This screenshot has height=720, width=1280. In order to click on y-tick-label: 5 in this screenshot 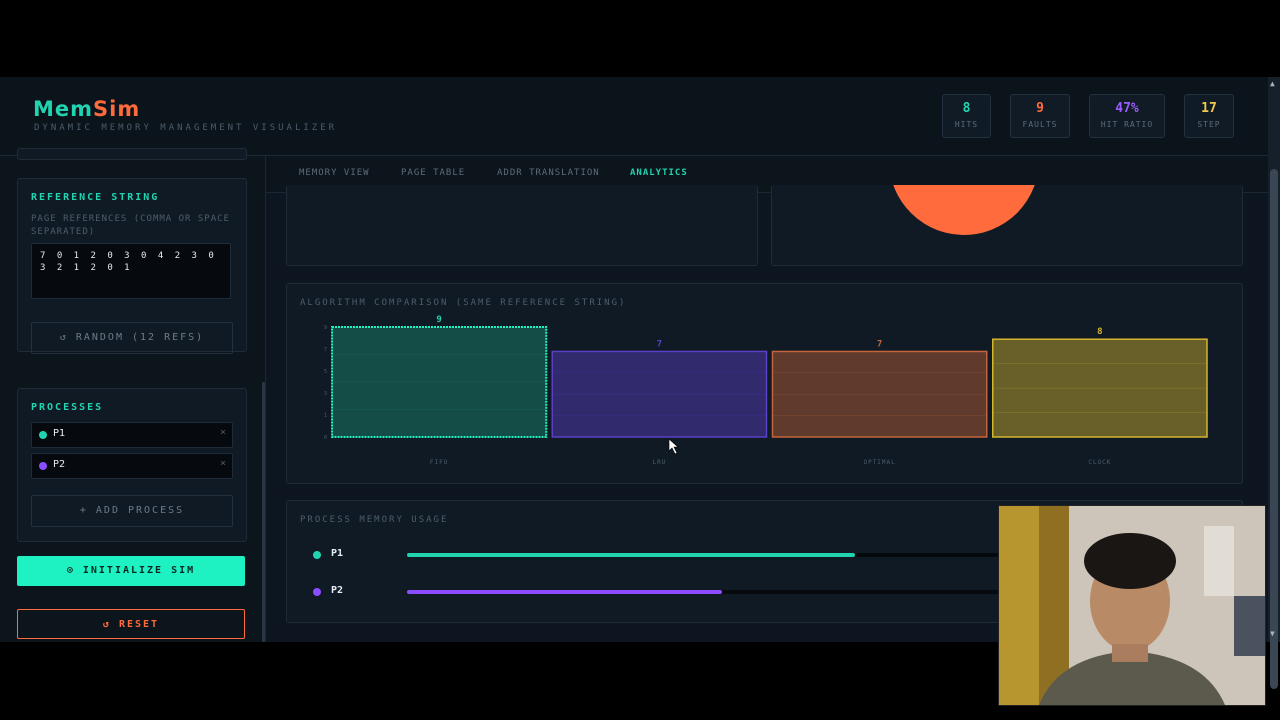, I will do `click(325, 372)`.